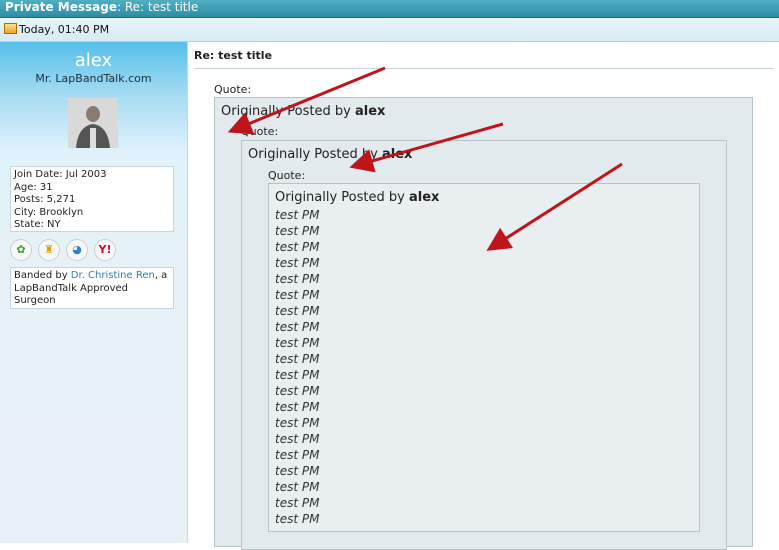 Image resolution: width=779 pixels, height=550 pixels. What do you see at coordinates (49, 212) in the screenshot?
I see `city: City: Brooklyn` at bounding box center [49, 212].